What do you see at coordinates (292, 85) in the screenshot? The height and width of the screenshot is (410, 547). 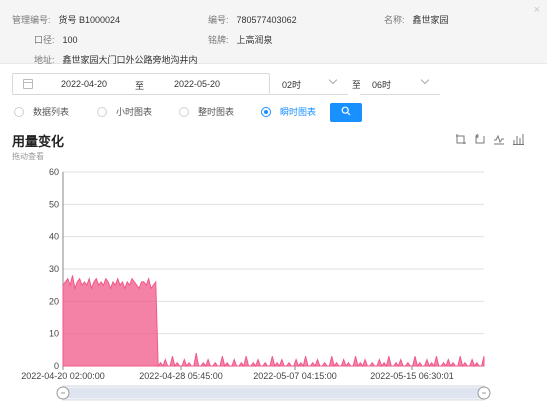 I see `start-hour-value: 02时` at bounding box center [292, 85].